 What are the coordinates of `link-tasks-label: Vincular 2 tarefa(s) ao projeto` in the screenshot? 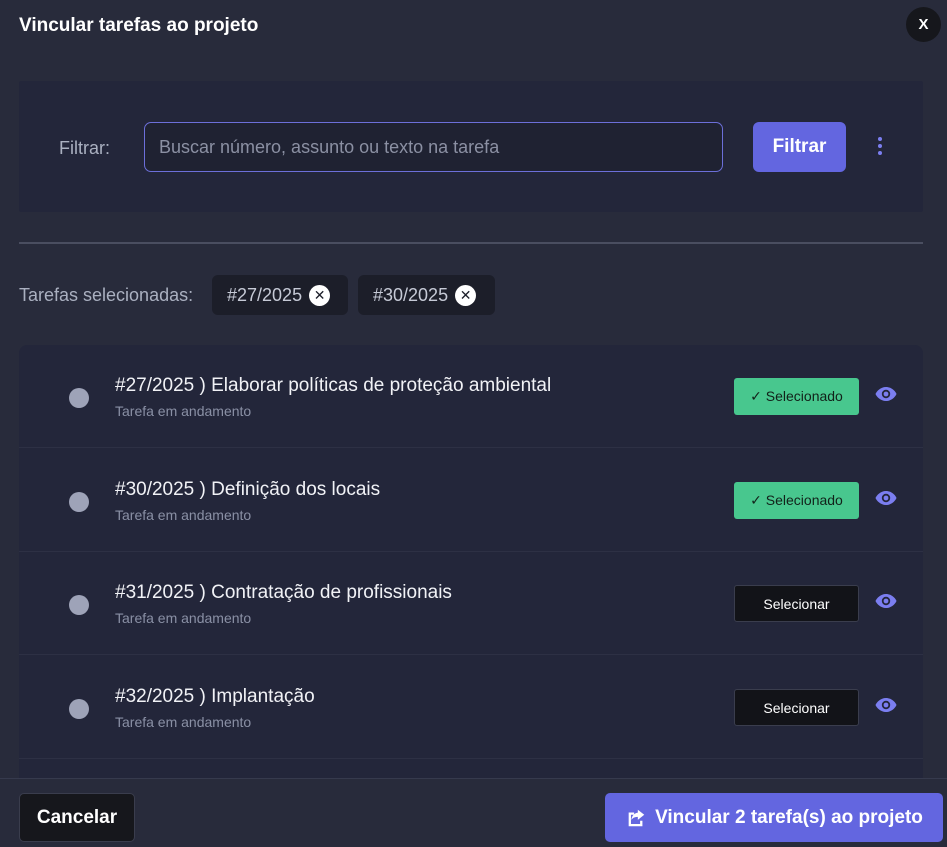 It's located at (789, 817).